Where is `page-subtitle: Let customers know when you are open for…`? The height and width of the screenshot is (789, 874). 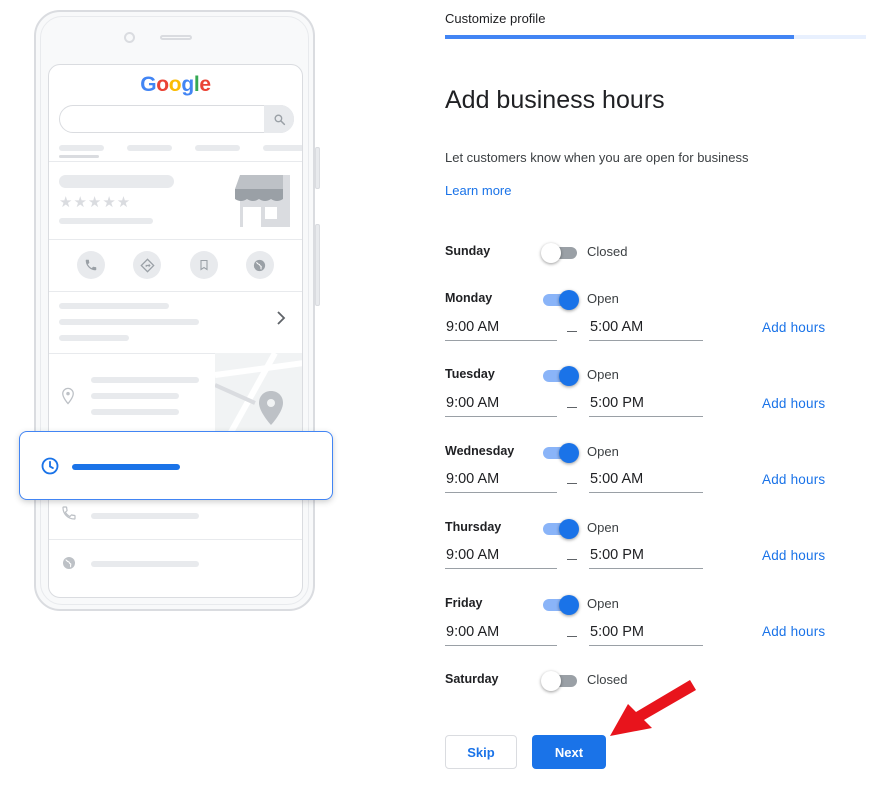 page-subtitle: Let customers know when you are open for… is located at coordinates (597, 157).